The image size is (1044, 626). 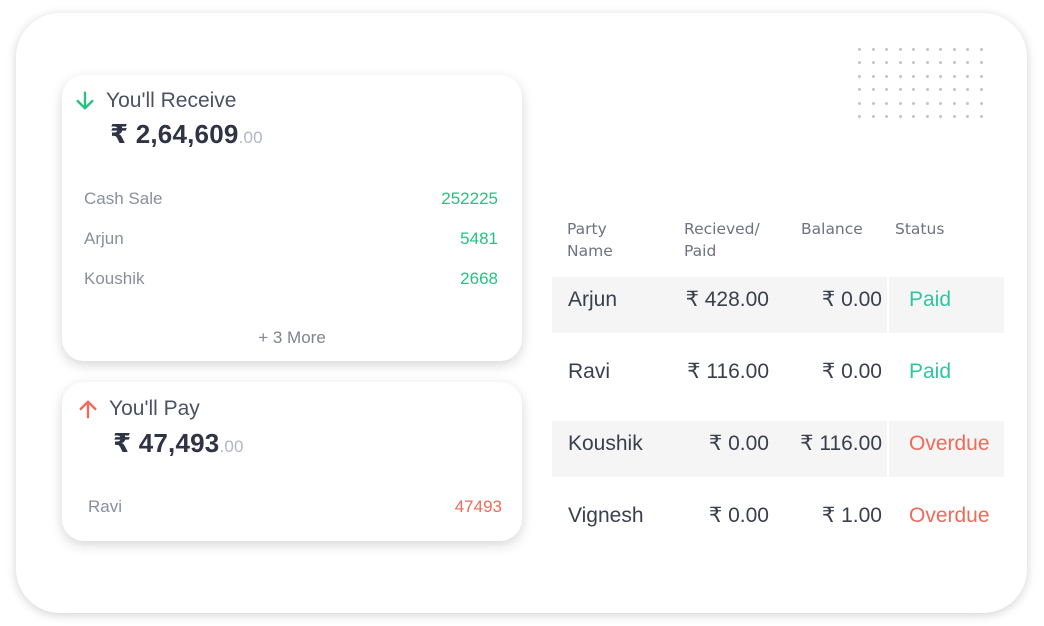 I want to click on cell-party: Ravi, so click(x=589, y=371).